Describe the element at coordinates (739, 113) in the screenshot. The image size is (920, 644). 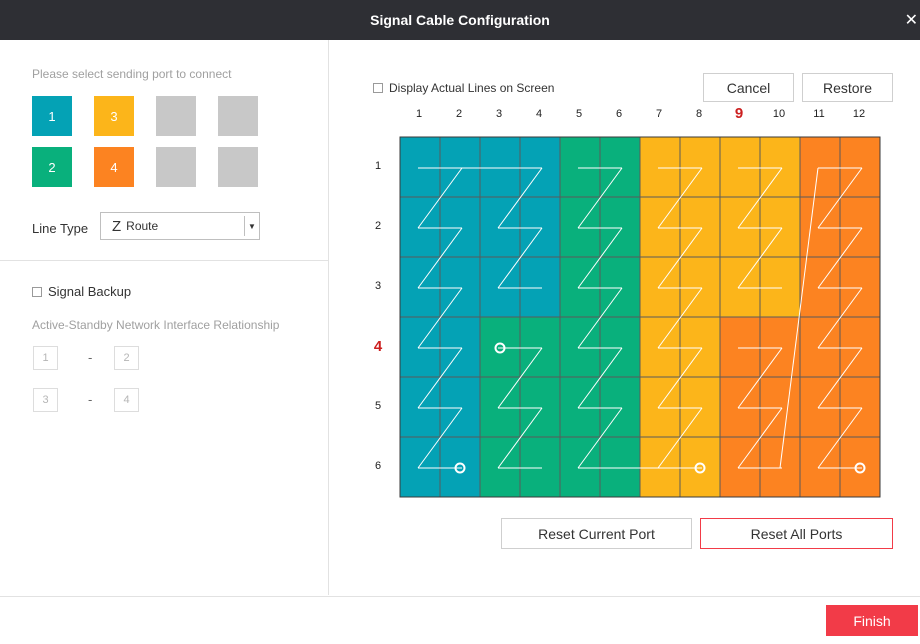
I see `column-number: 9` at that location.